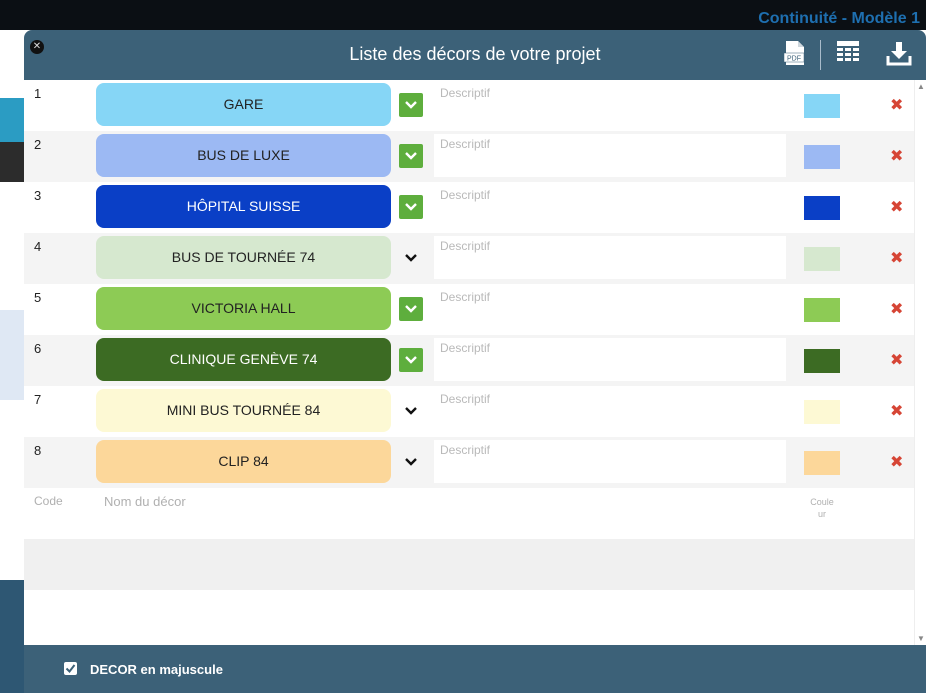 This screenshot has width=926, height=693. Describe the element at coordinates (38, 399) in the screenshot. I see `decor-code: 7` at that location.